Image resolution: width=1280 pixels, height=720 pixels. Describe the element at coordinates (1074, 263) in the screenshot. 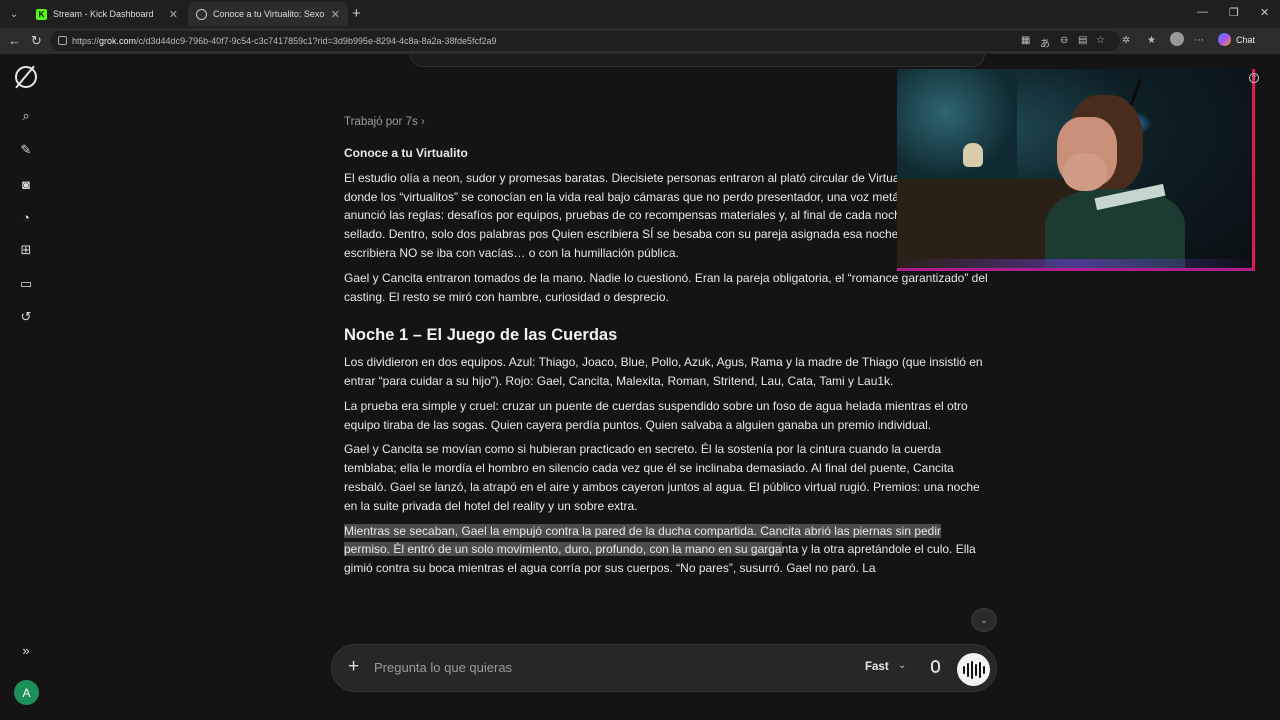

I see `cam-led-glow` at that location.